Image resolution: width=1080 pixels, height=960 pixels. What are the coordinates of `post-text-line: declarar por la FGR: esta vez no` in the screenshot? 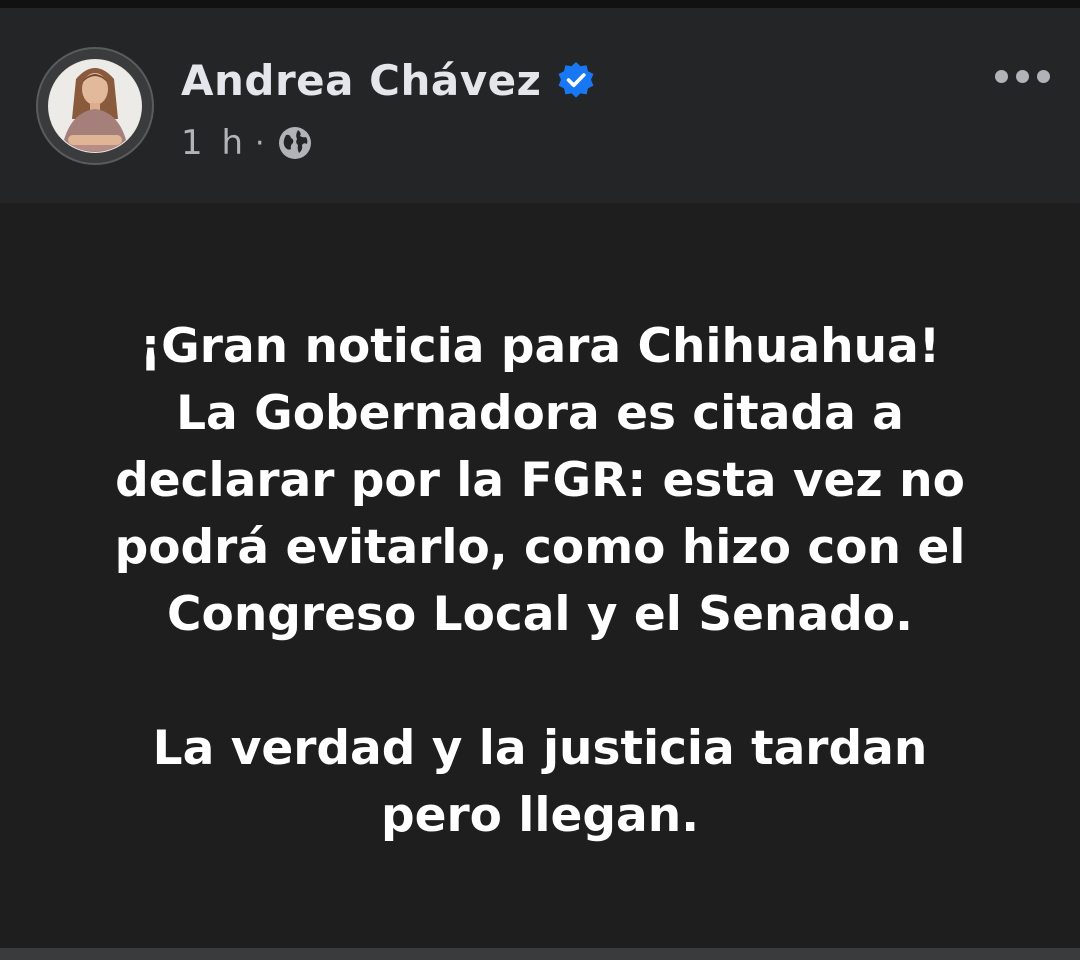 It's located at (540, 480).